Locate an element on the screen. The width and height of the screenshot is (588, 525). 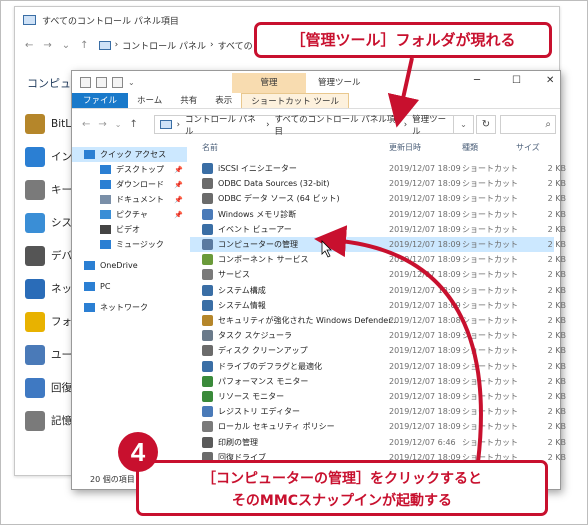
callout-line-2: そのMMCスナップインが起動する is located at coordinates (342, 501).